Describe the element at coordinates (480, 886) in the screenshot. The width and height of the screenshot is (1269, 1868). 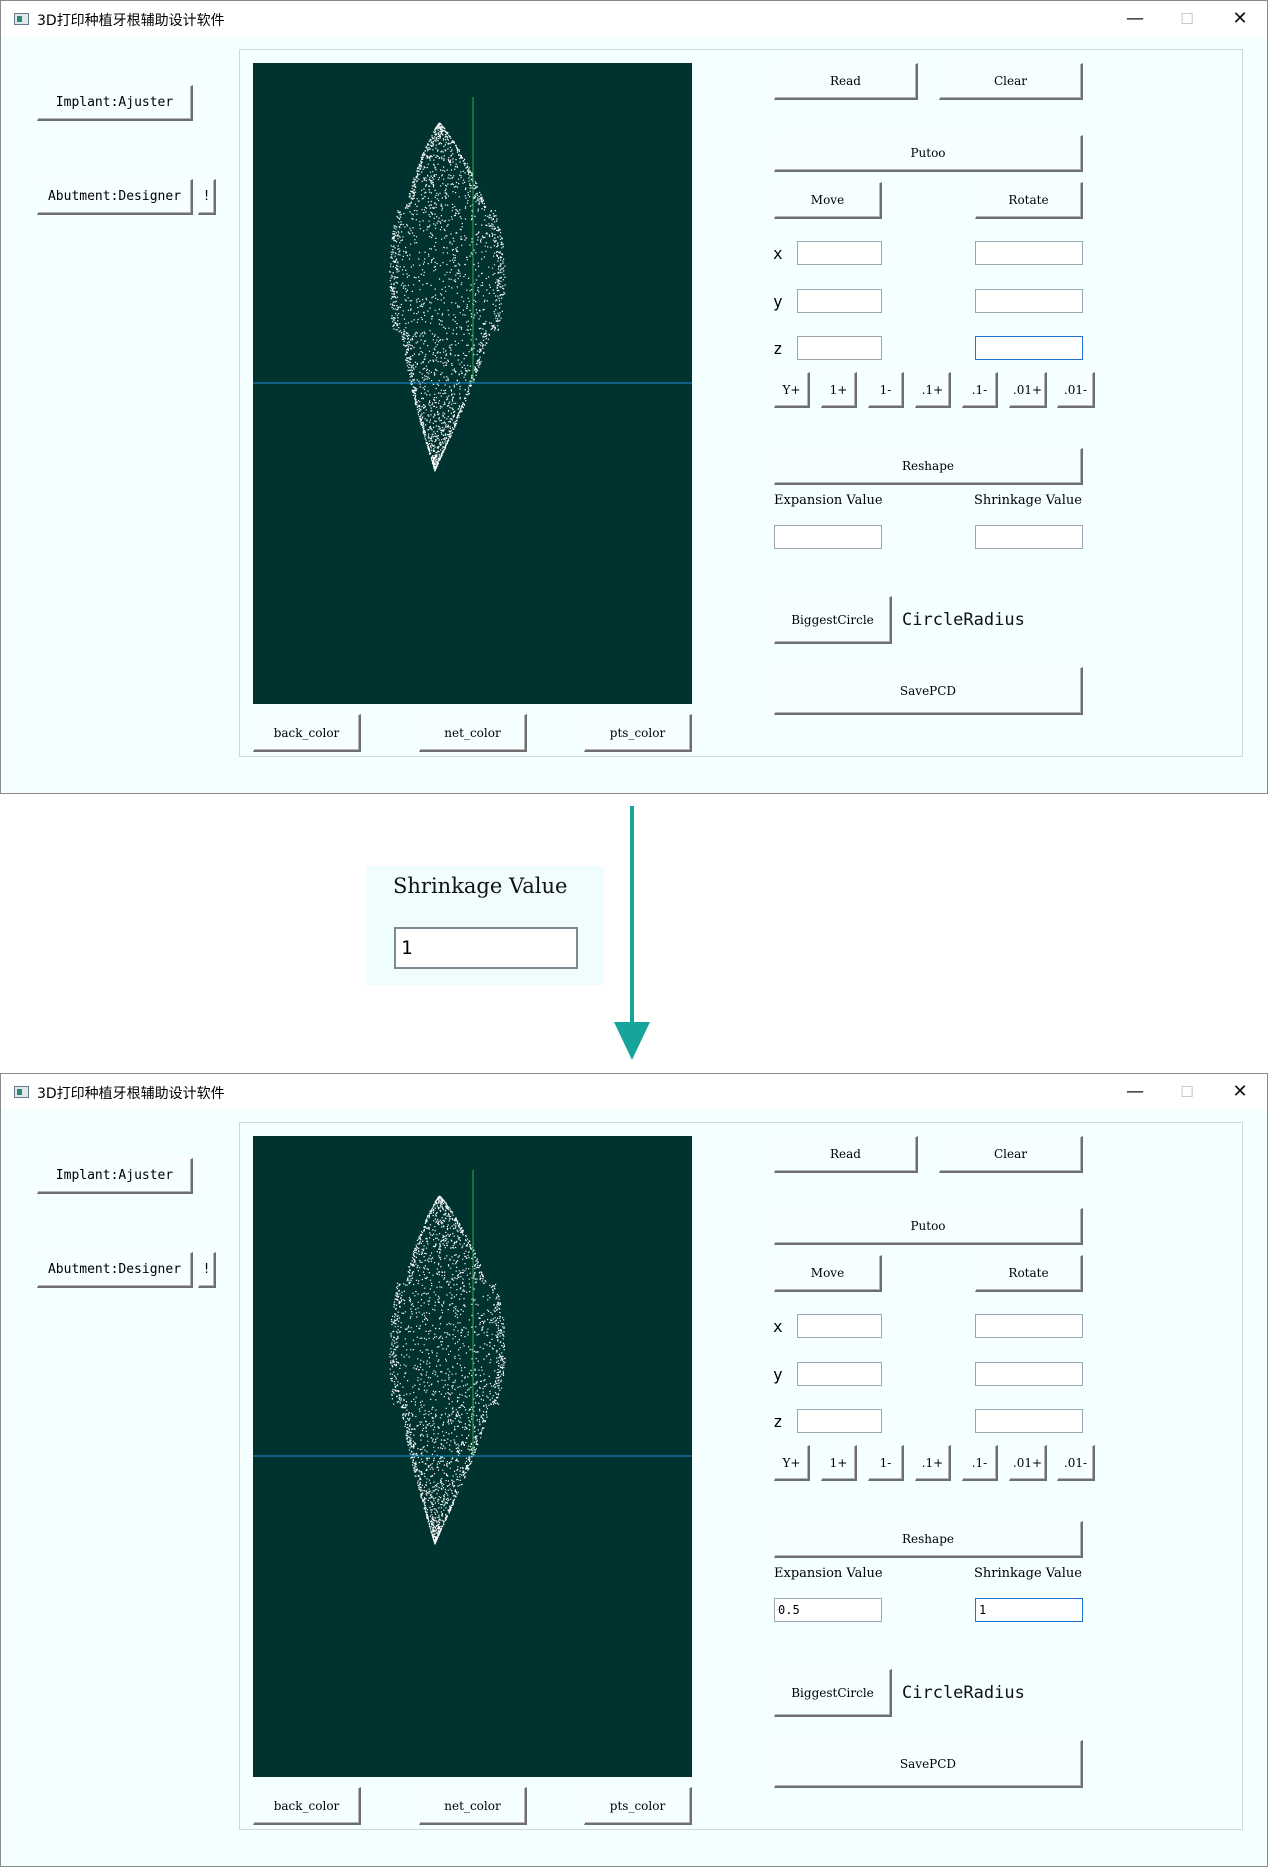
I see `zoom-shrinkage-label: Shrinkage Value` at that location.